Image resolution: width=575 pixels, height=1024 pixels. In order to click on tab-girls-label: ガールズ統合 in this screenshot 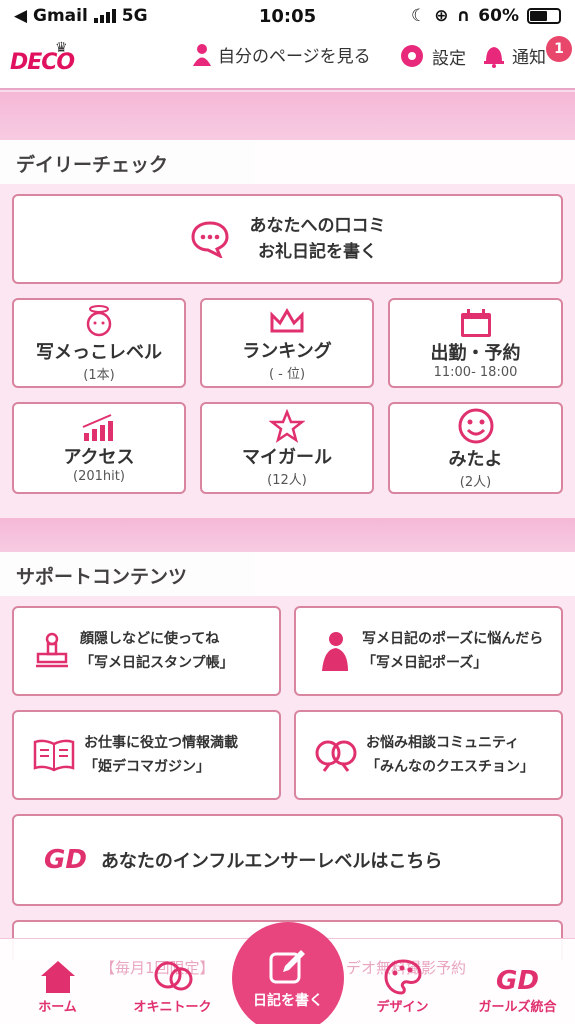, I will do `click(517, 1007)`.